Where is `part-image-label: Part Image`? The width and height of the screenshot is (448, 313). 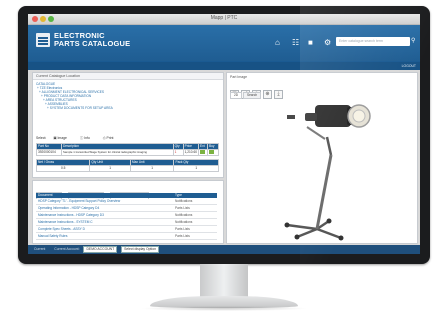 part-image-label: Part Image is located at coordinates (239, 77).